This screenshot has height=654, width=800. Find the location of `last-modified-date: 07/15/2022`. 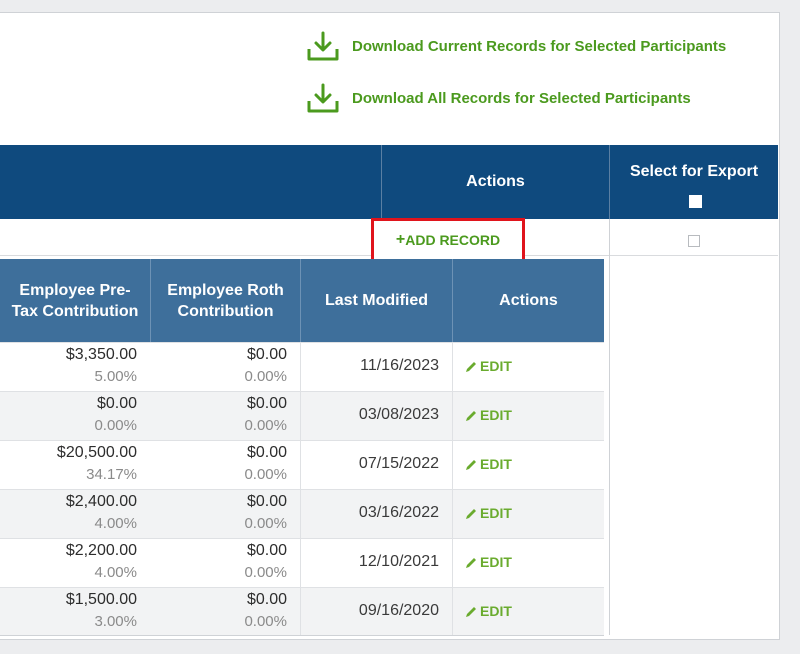

last-modified-date: 07/15/2022 is located at coordinates (398, 463).